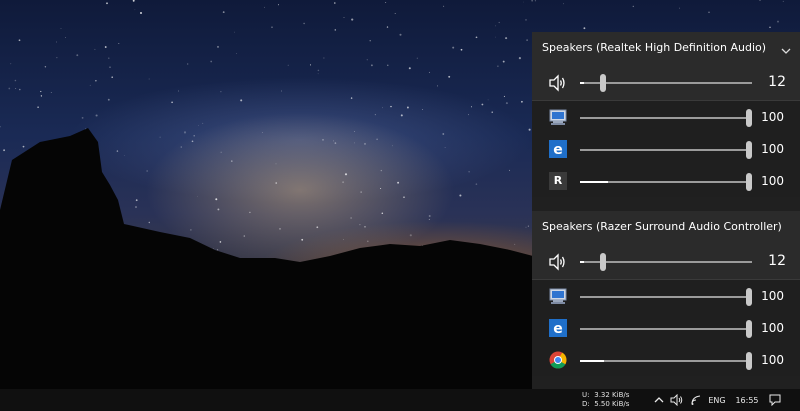 Image resolution: width=800 pixels, height=411 pixels. I want to click on playback-device-header: Speakers (Realtek High Definition Audio), so click(666, 49).